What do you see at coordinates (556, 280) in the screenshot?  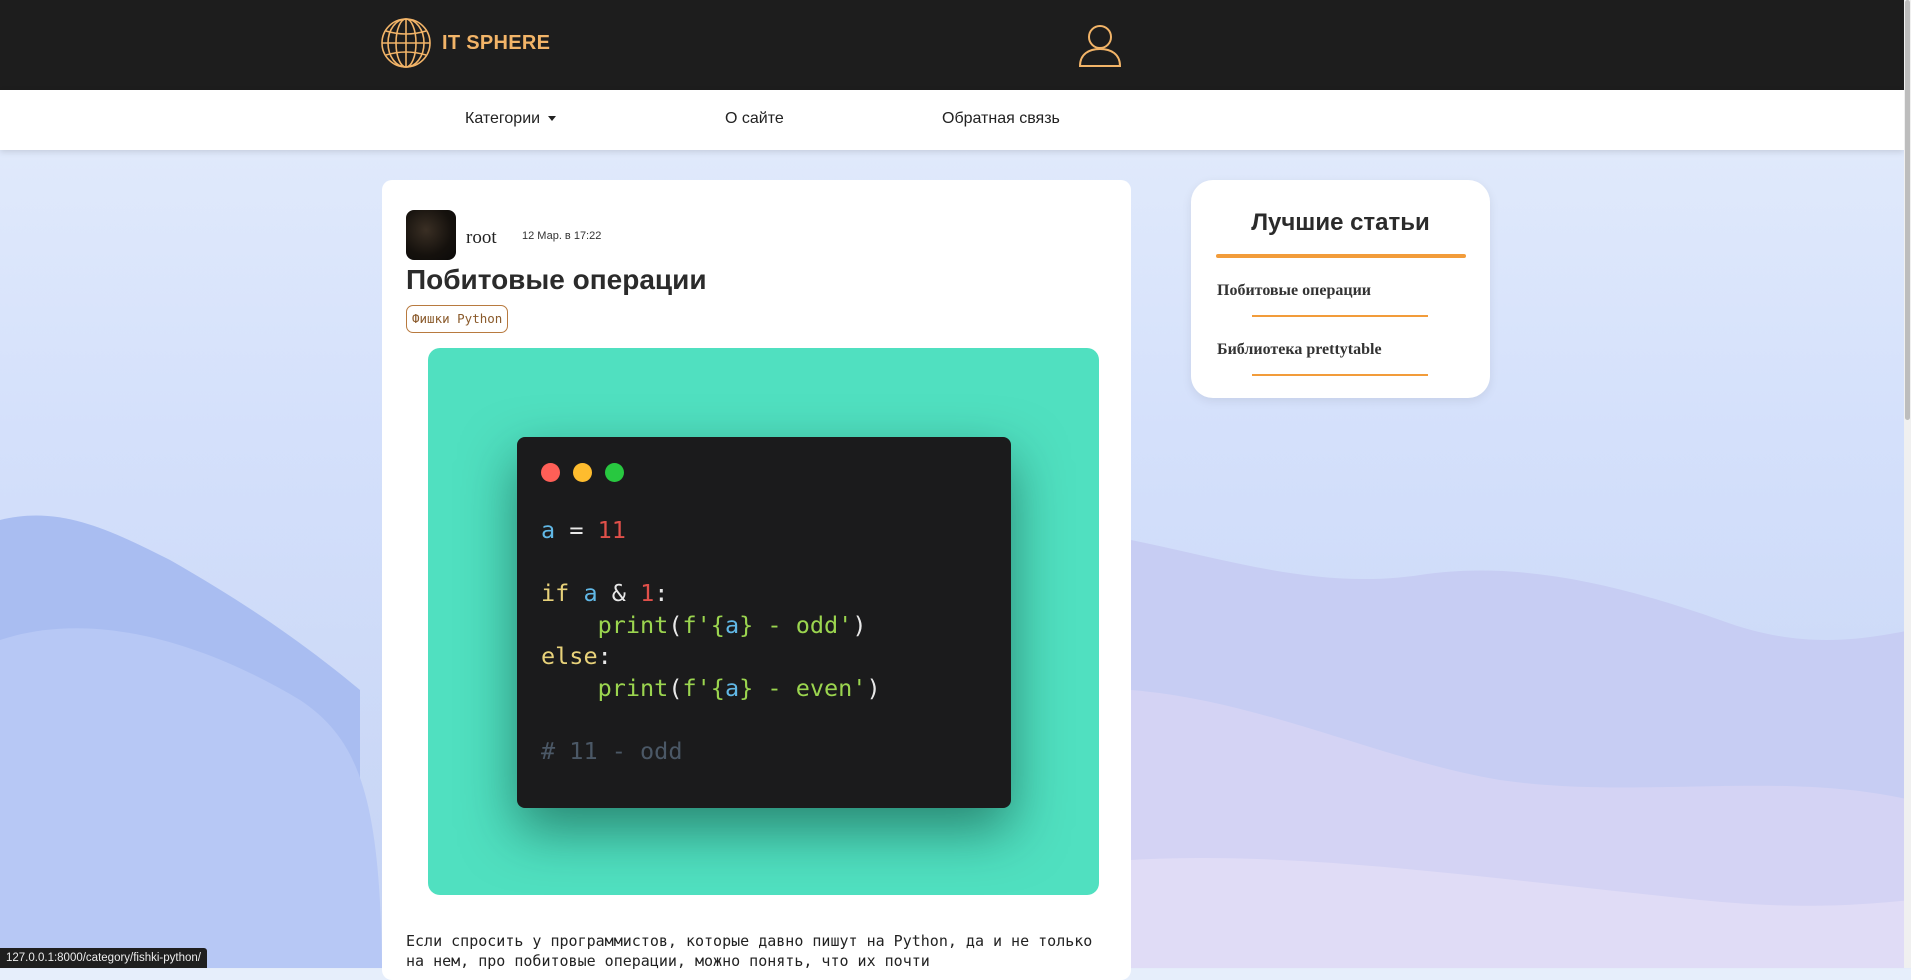 I see `article-title: Побитовые операции` at bounding box center [556, 280].